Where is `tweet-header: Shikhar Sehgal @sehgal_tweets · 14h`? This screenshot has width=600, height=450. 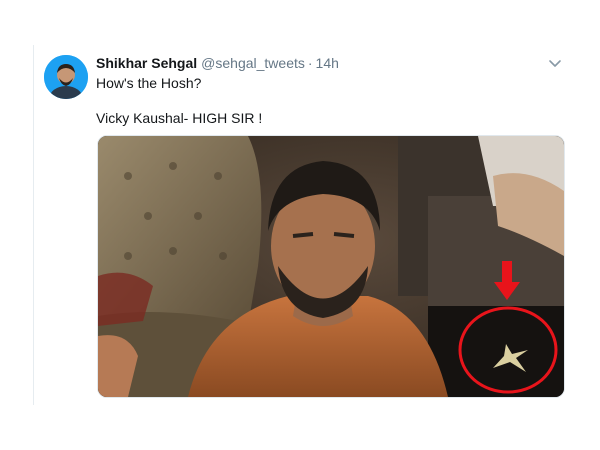
tweet-header: Shikhar Sehgal @sehgal_tweets · 14h is located at coordinates (328, 65).